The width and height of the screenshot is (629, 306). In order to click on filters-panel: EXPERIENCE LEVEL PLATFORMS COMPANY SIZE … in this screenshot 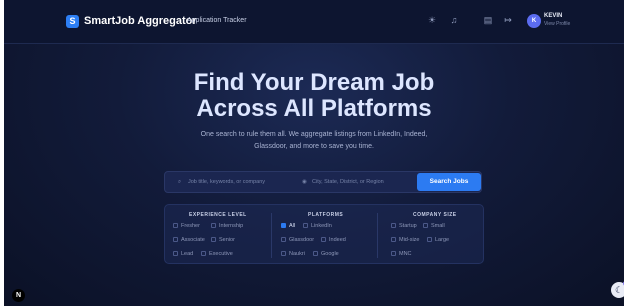, I will do `click(324, 234)`.